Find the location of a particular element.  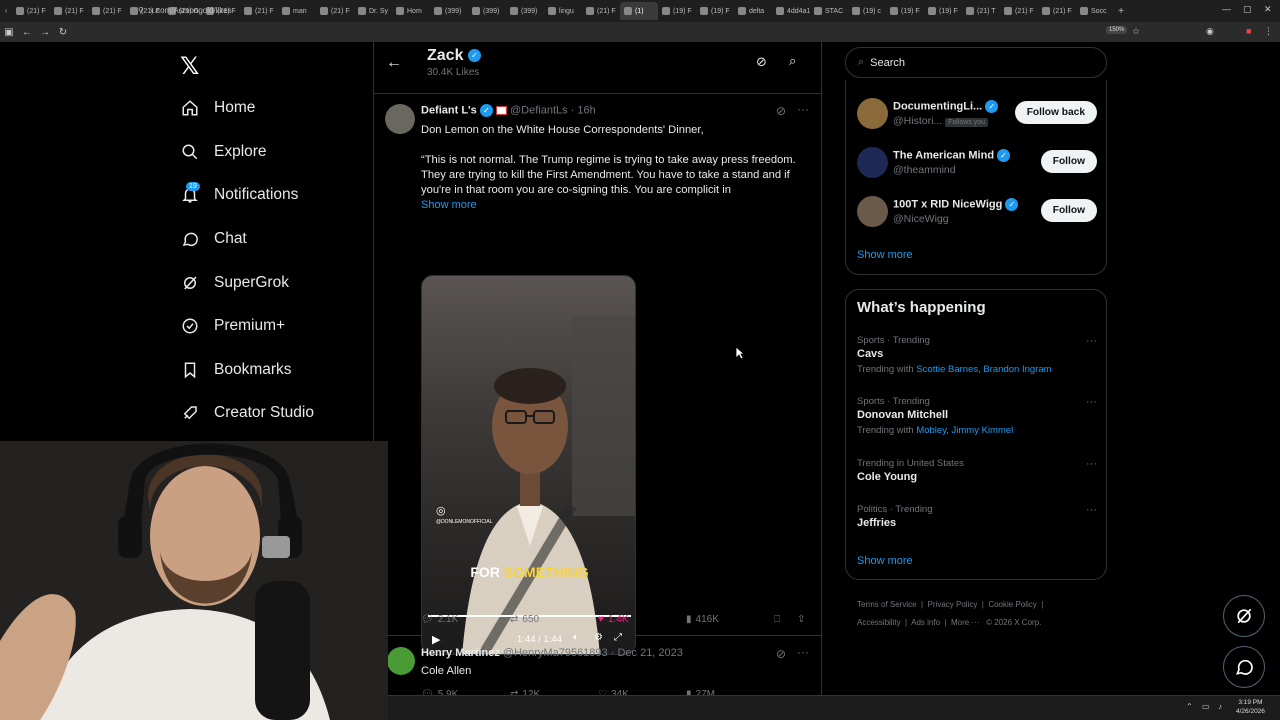

tweet-time: Dec 21, 2023 is located at coordinates (649, 653).